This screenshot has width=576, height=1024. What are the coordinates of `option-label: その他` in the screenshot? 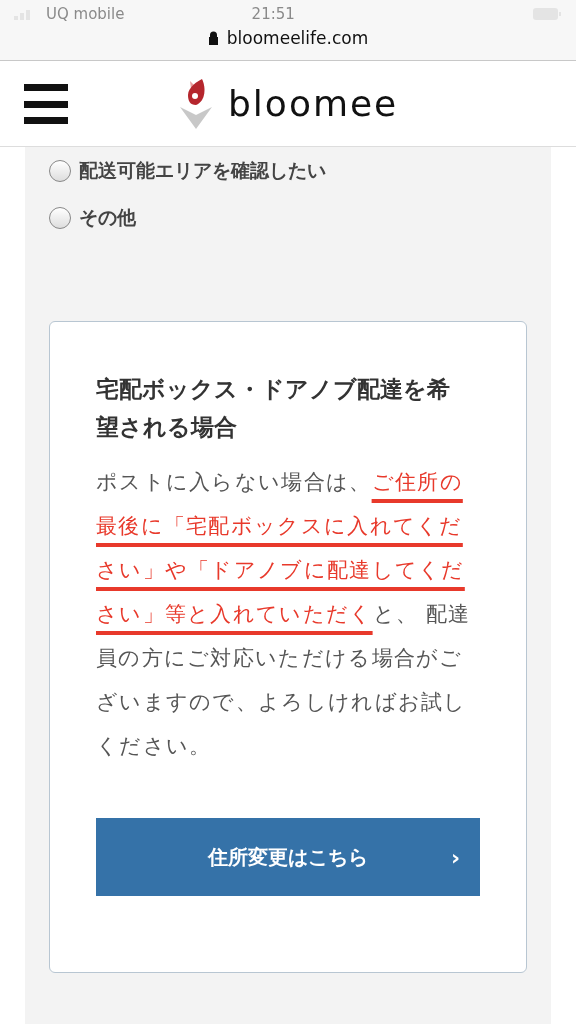 It's located at (107, 217).